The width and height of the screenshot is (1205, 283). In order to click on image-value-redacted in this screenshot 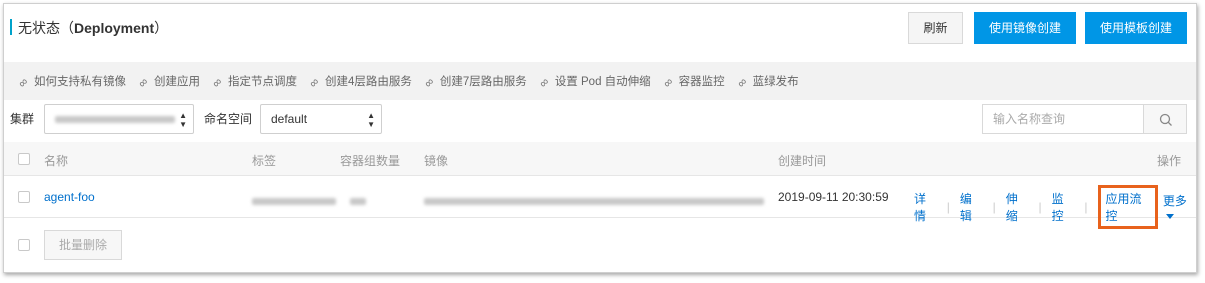, I will do `click(594, 201)`.